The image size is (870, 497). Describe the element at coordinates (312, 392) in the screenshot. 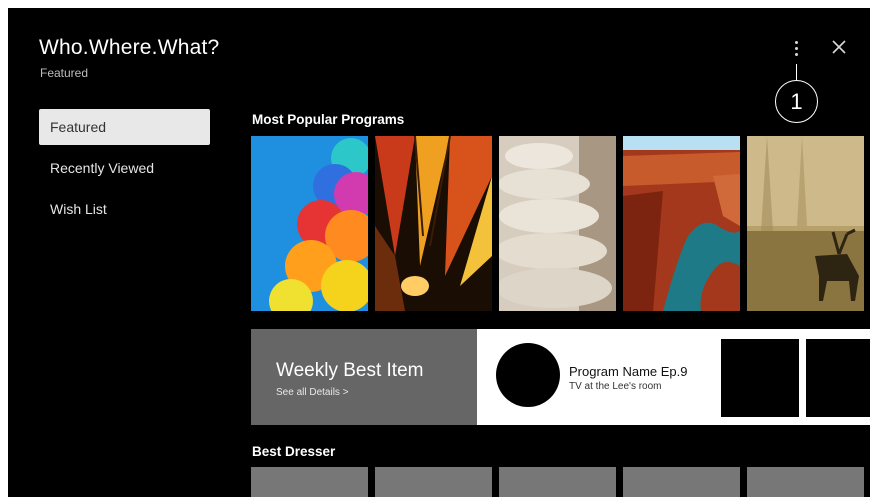

I see `see-all-details-link: See all Details >` at that location.